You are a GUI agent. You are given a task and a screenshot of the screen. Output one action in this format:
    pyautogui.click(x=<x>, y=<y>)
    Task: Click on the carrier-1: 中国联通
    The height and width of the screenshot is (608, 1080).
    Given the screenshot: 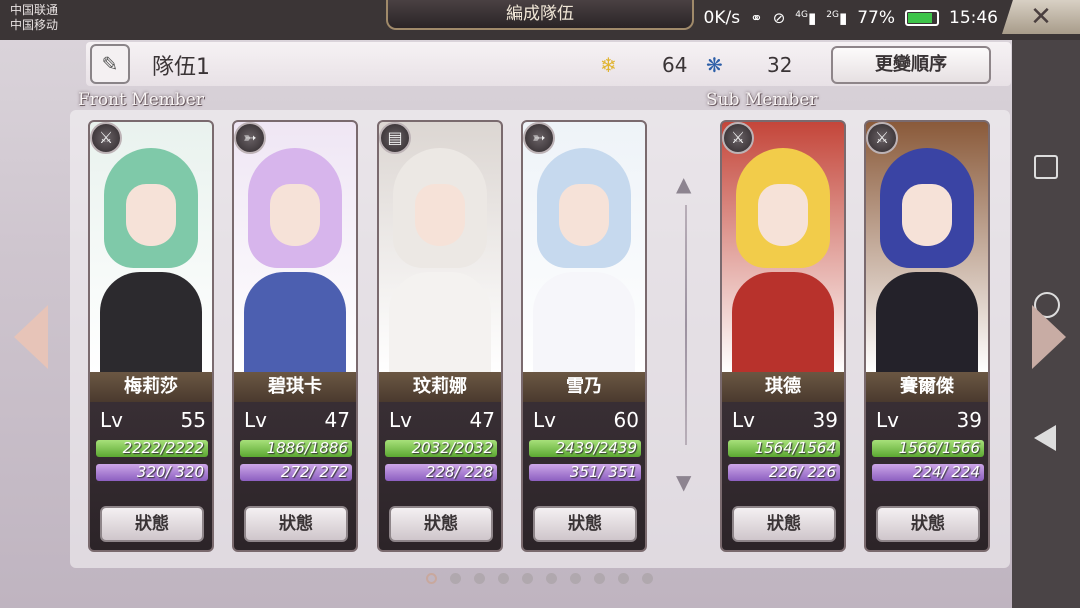 What is the action you would take?
    pyautogui.click(x=34, y=10)
    